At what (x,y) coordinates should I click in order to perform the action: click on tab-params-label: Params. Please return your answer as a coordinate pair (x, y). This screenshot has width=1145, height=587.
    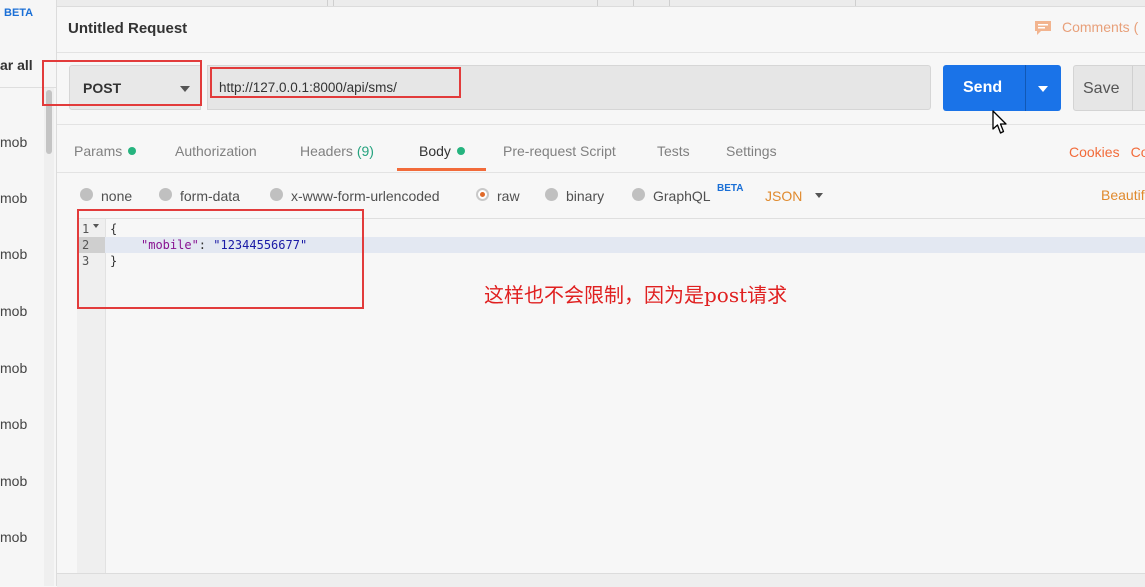
    Looking at the image, I should click on (98, 151).